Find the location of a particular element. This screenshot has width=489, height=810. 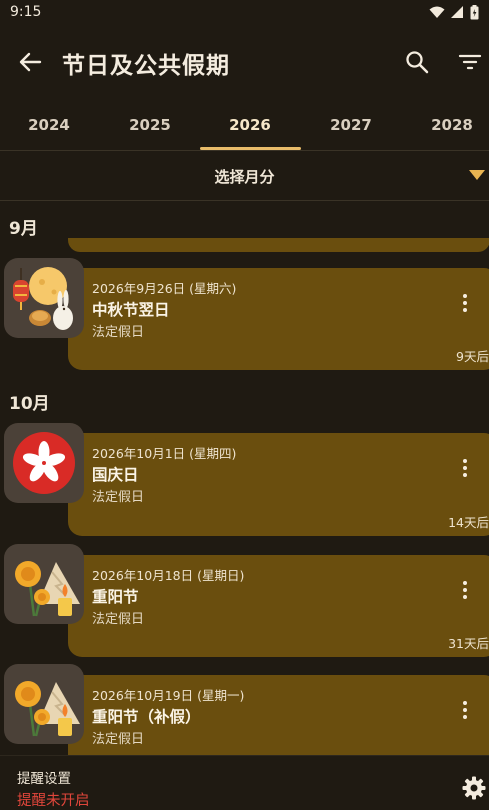

status-time: 9:15 is located at coordinates (26, 12).